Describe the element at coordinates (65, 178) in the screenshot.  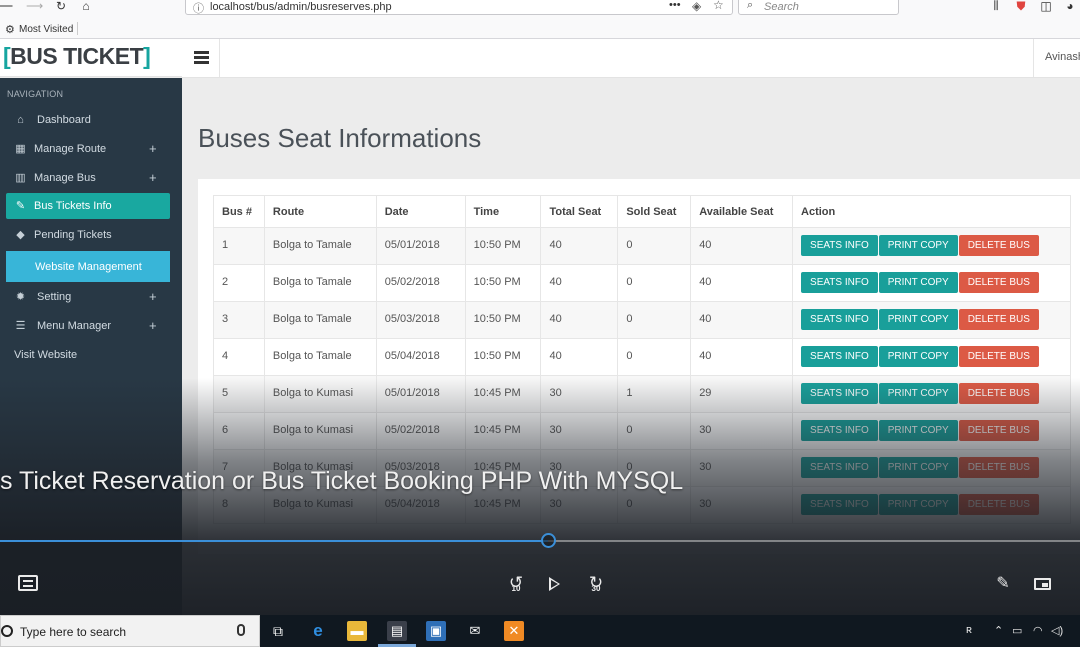
I see `sidebar-item-label: Manage Bus` at that location.